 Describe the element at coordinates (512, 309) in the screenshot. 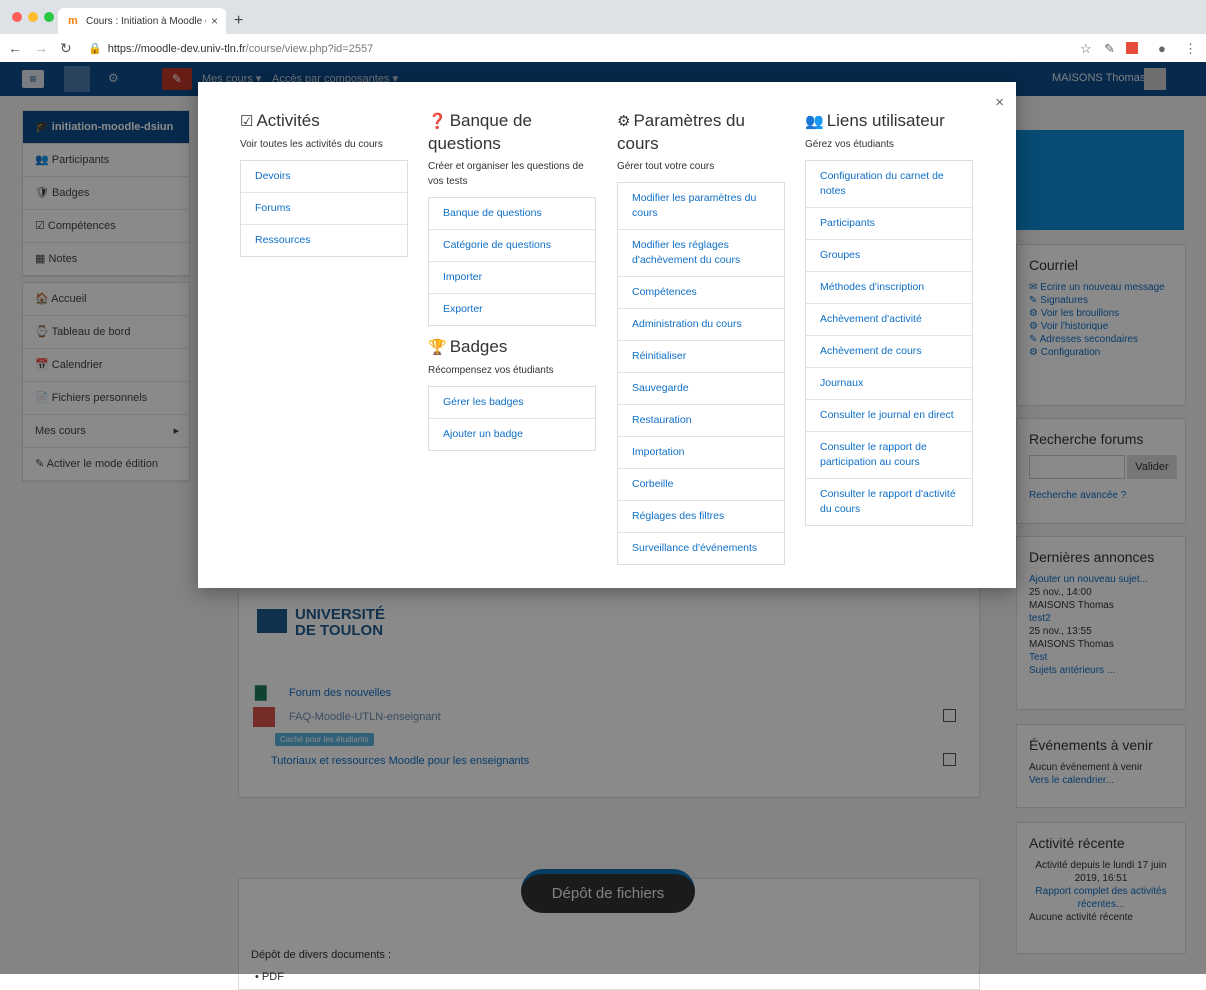

I see `link-exporter: Exporter` at that location.